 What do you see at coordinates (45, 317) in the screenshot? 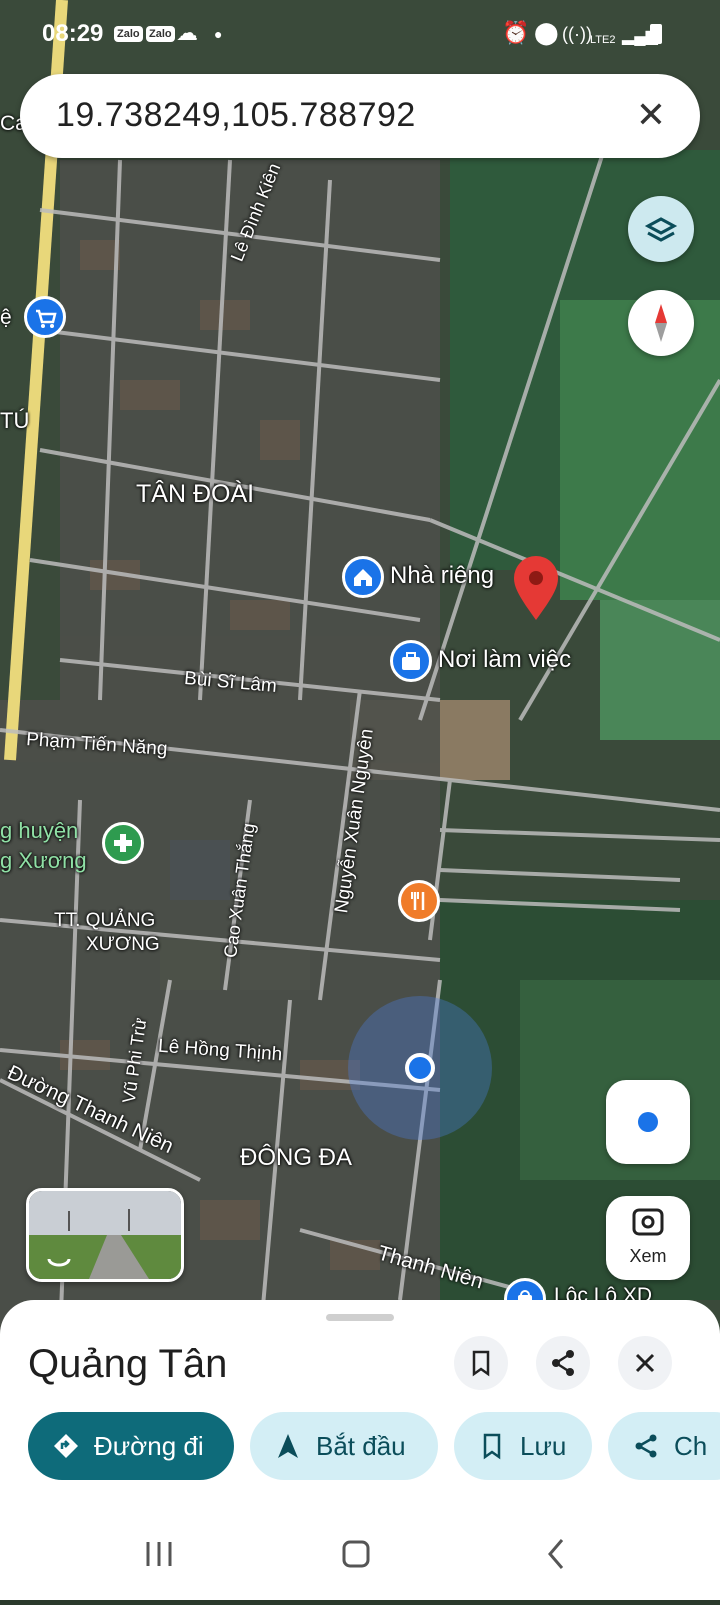
I see `shopping-cart-icon` at bounding box center [45, 317].